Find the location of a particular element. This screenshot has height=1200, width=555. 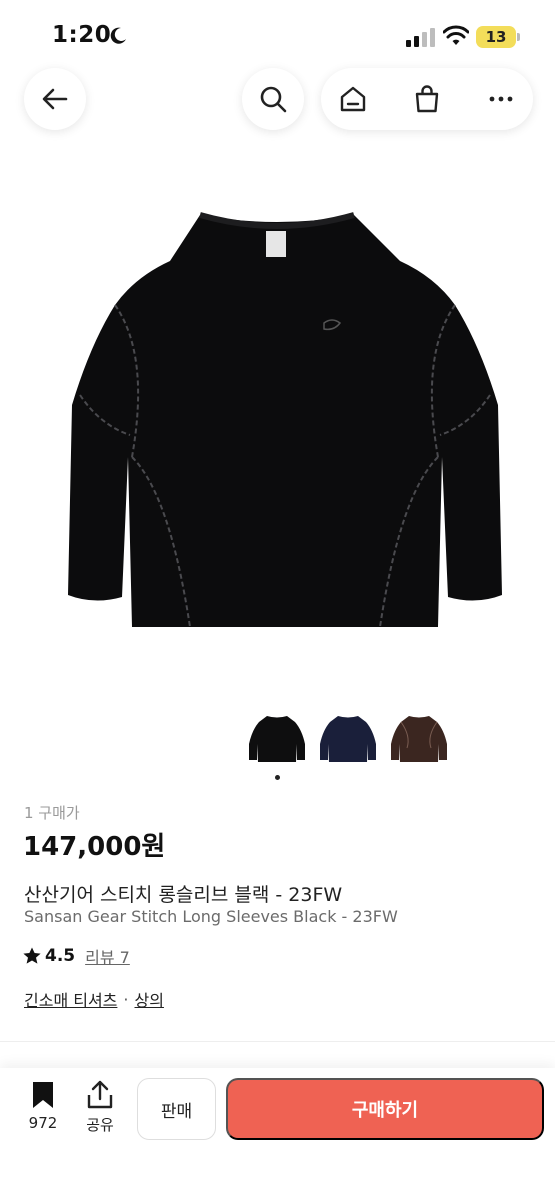

sell-button: 판매 is located at coordinates (176, 1109).